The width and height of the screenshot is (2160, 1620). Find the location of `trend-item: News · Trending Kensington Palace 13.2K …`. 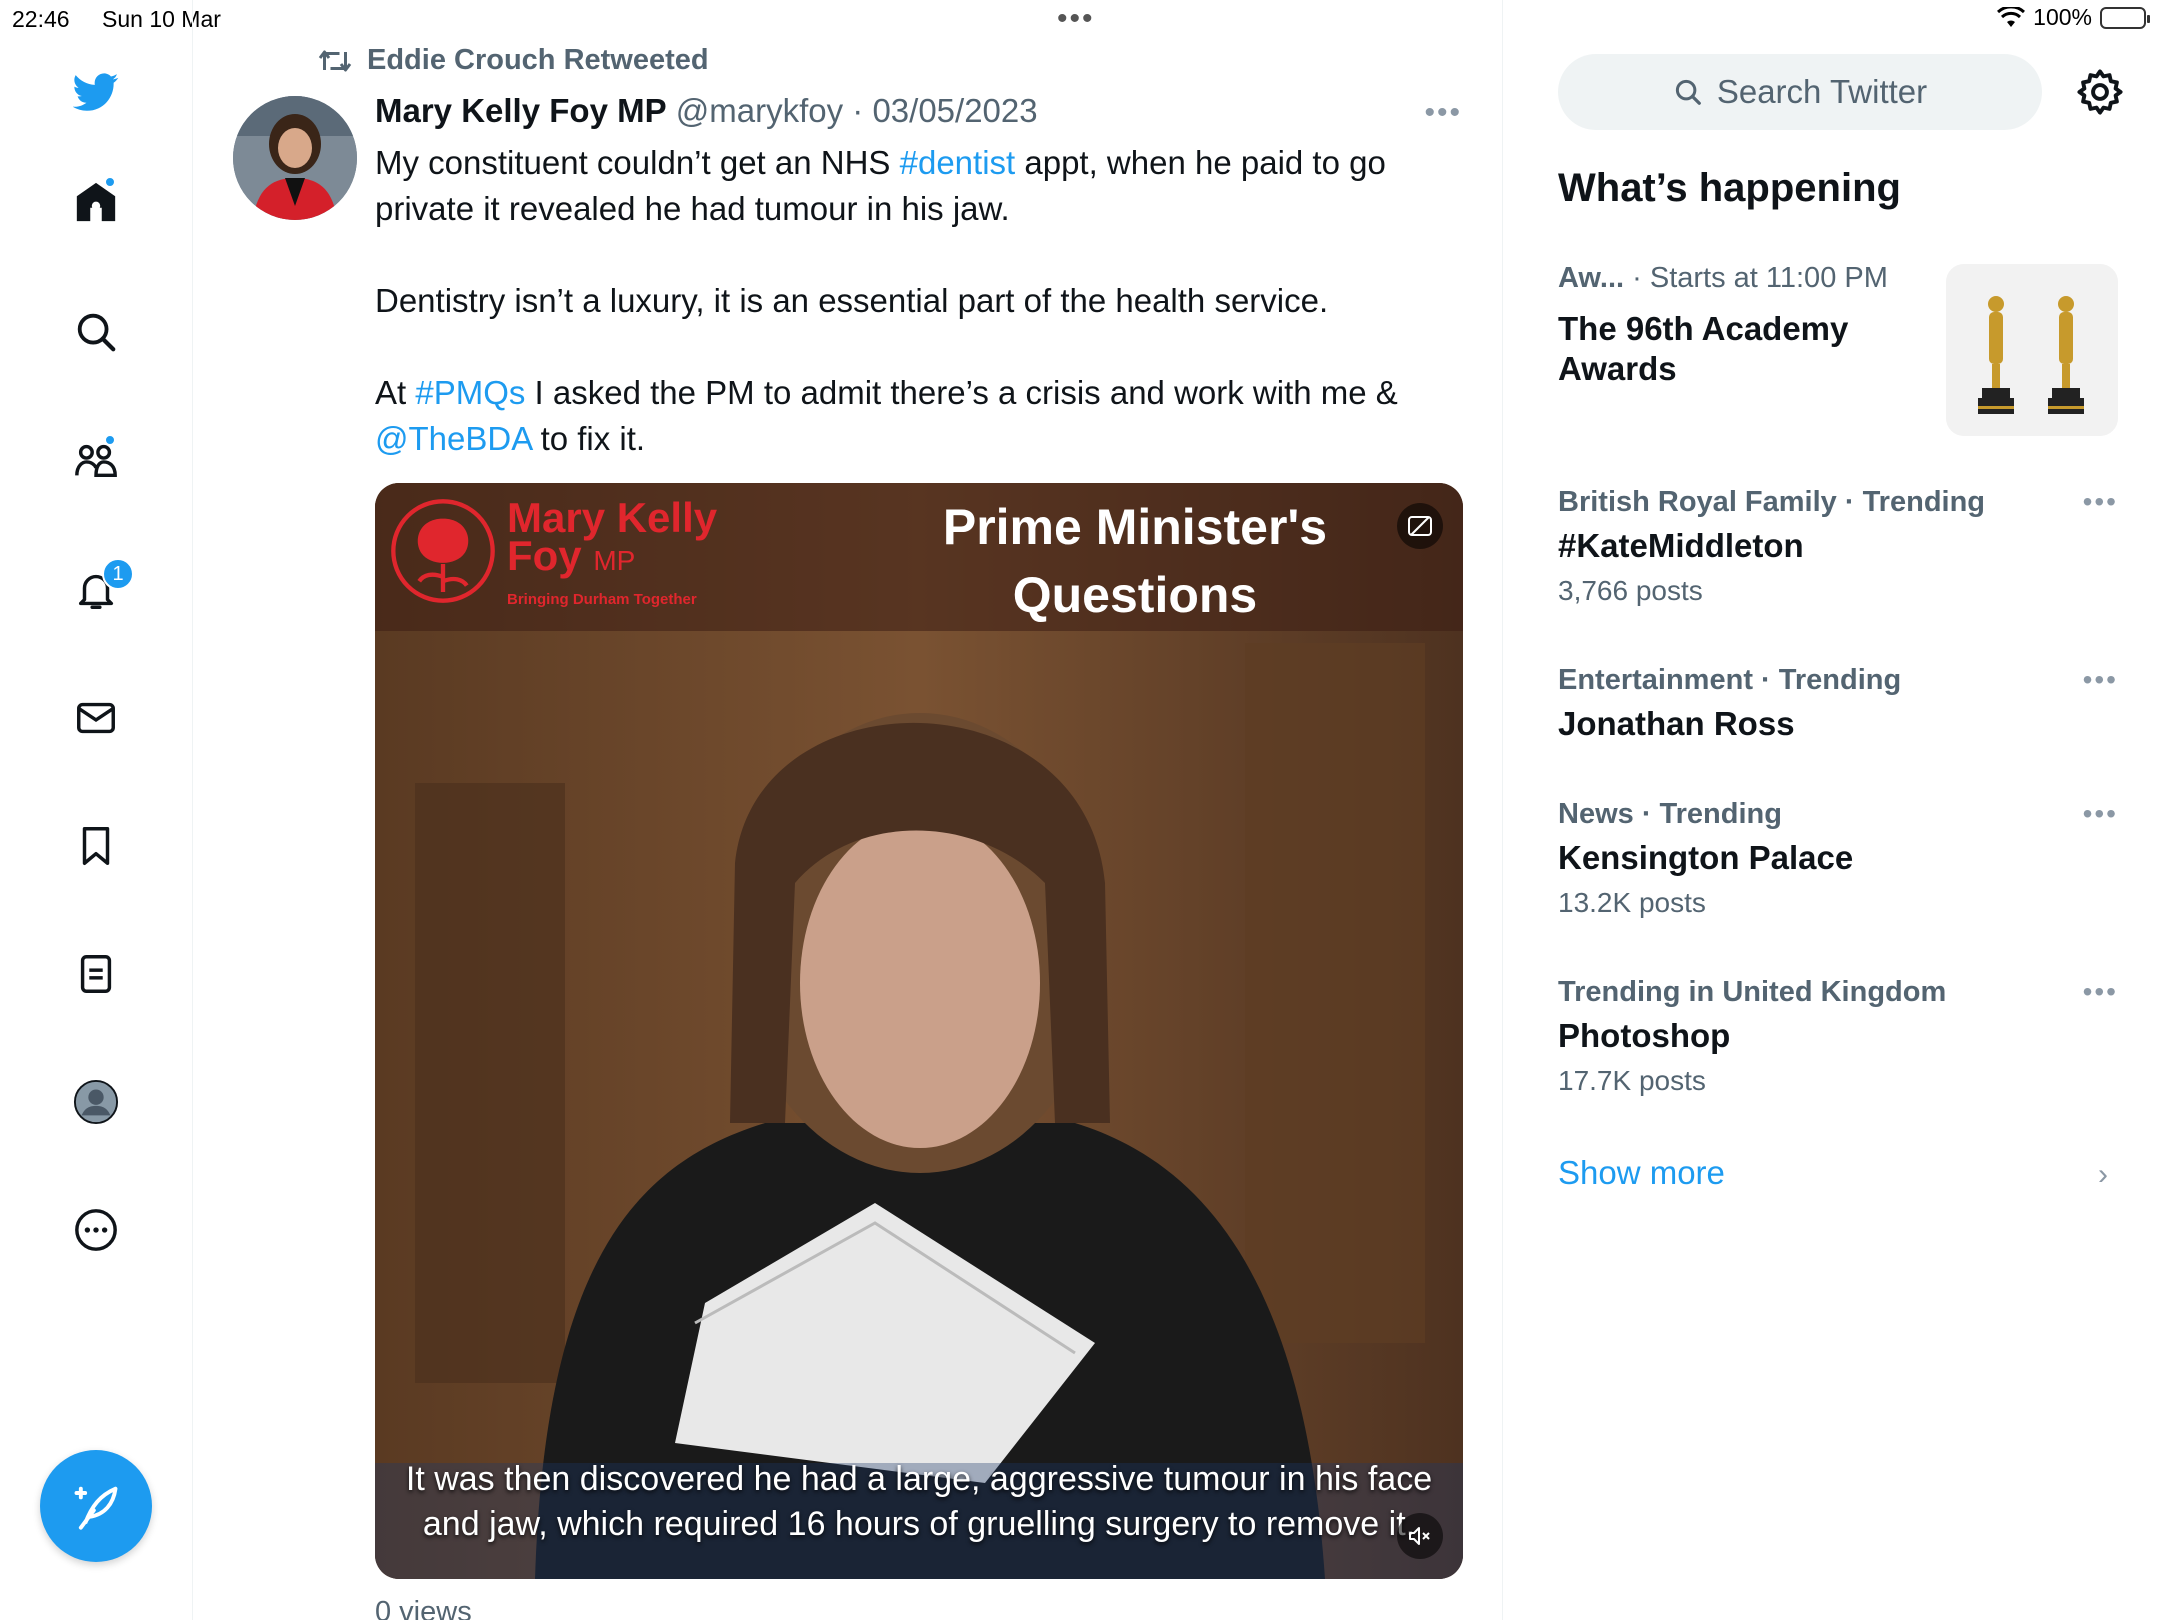

trend-item: News · Trending Kensington Palace 13.2K … is located at coordinates (1838, 858).